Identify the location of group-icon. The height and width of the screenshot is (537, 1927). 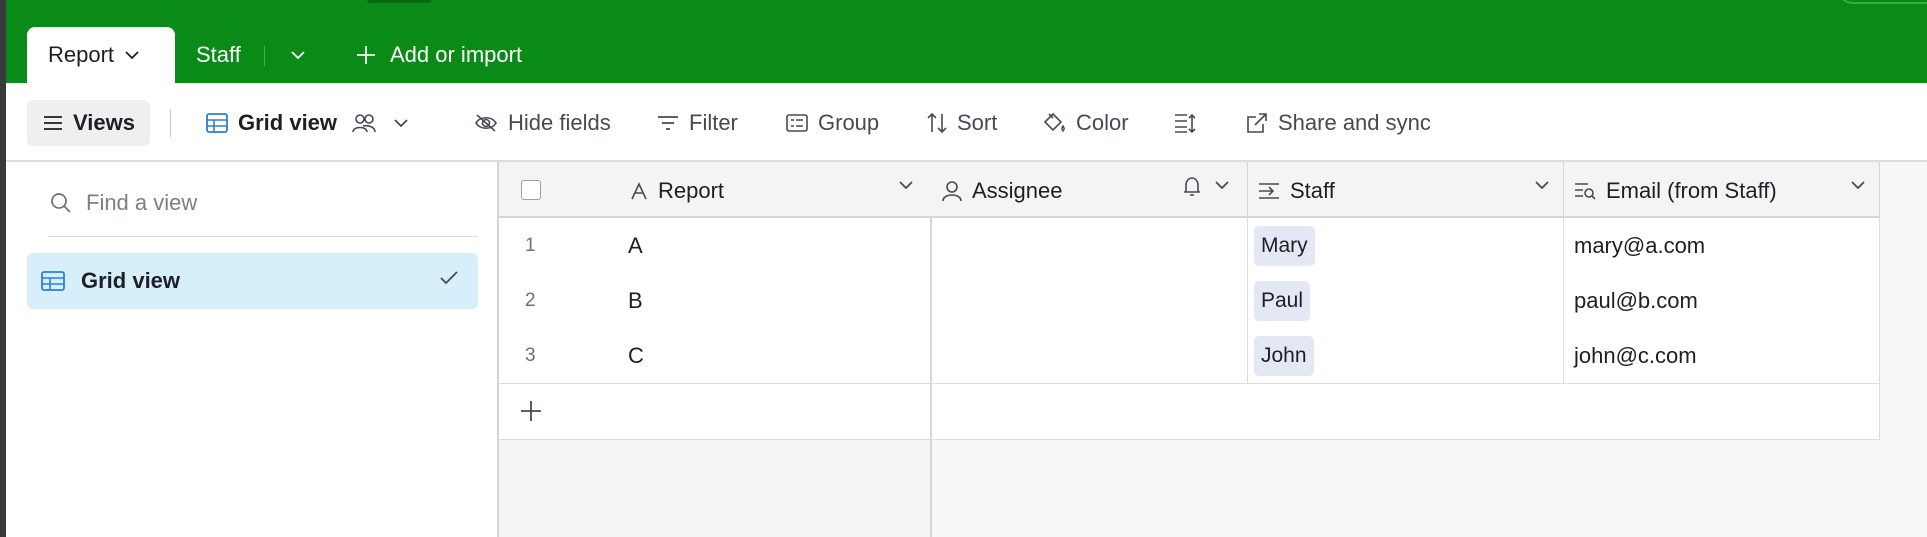
(797, 122).